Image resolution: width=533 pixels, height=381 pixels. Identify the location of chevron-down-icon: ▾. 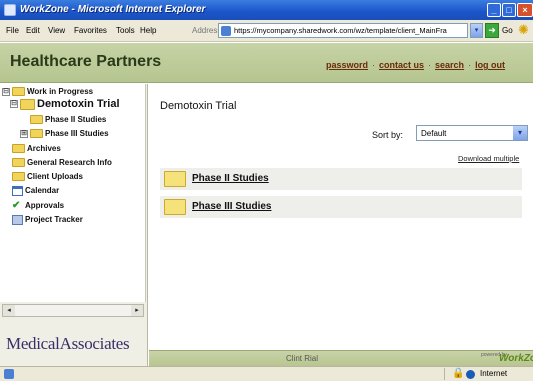
(520, 133).